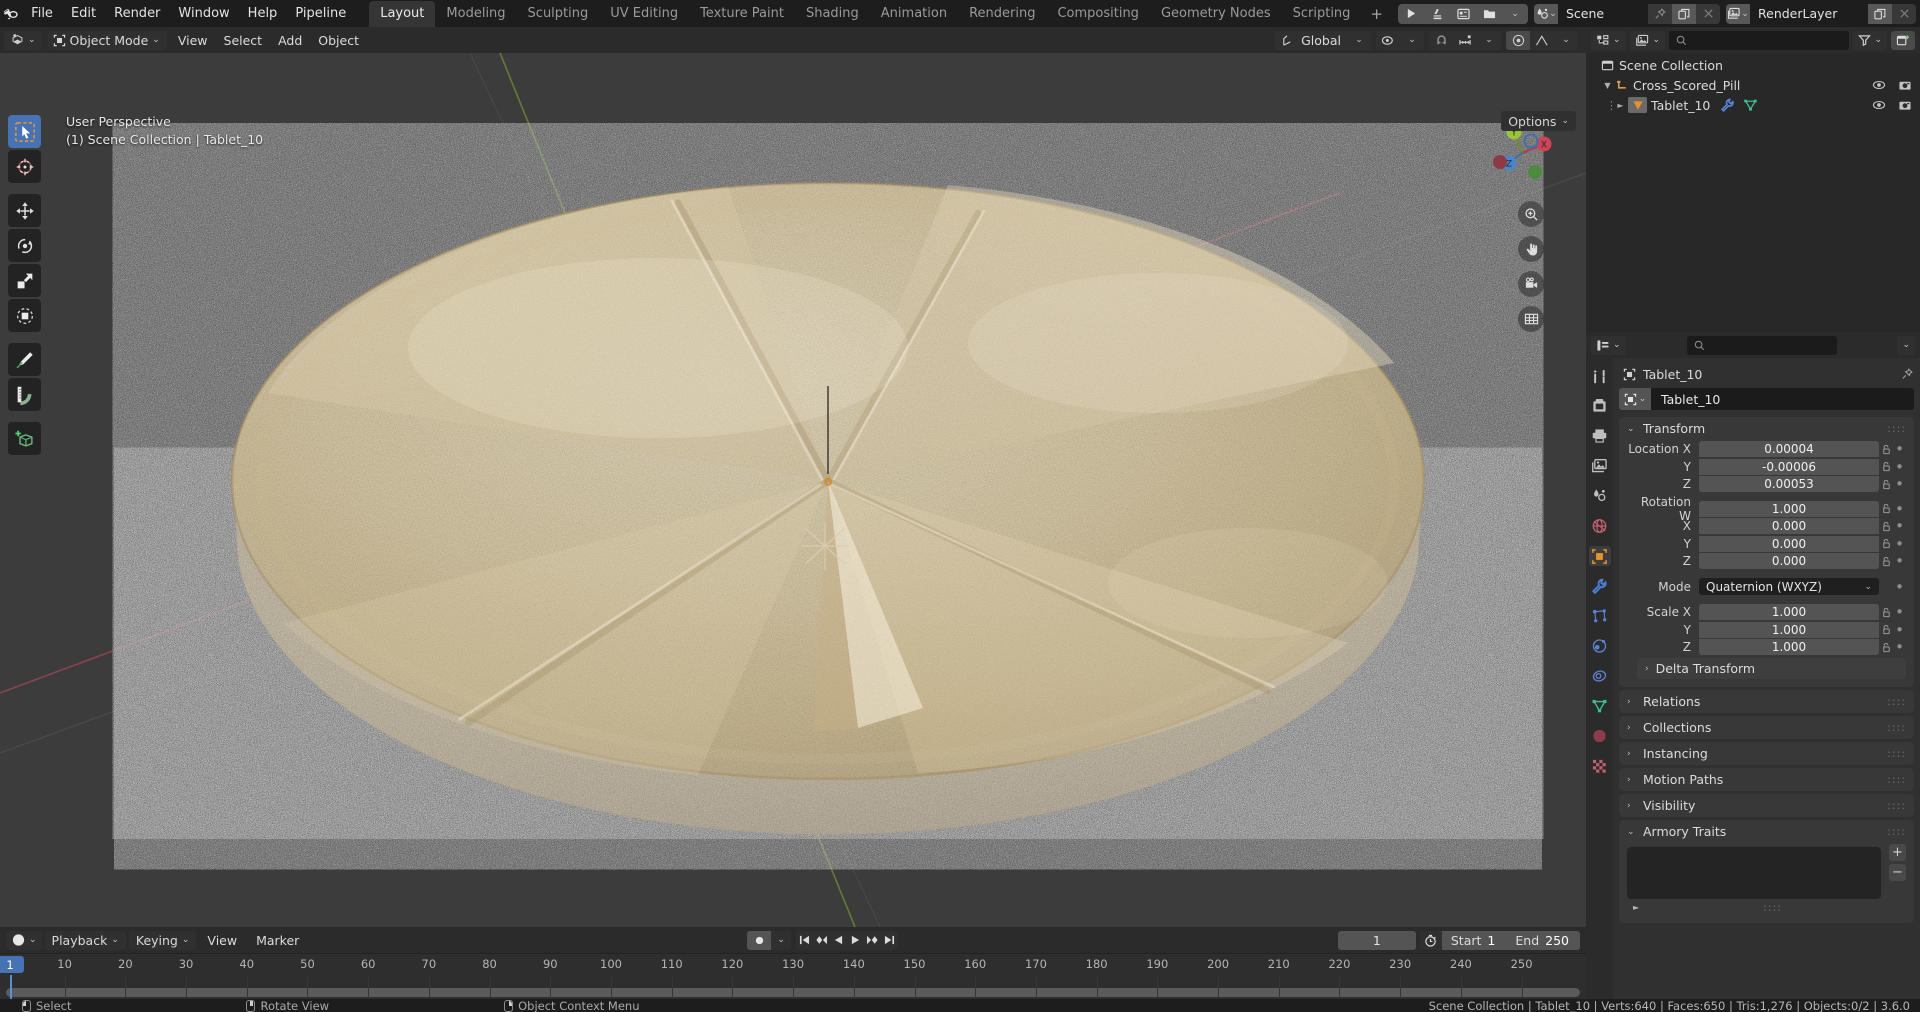  Describe the element at coordinates (1546, 13) in the screenshot. I see `scene-icon: ⌄` at that location.